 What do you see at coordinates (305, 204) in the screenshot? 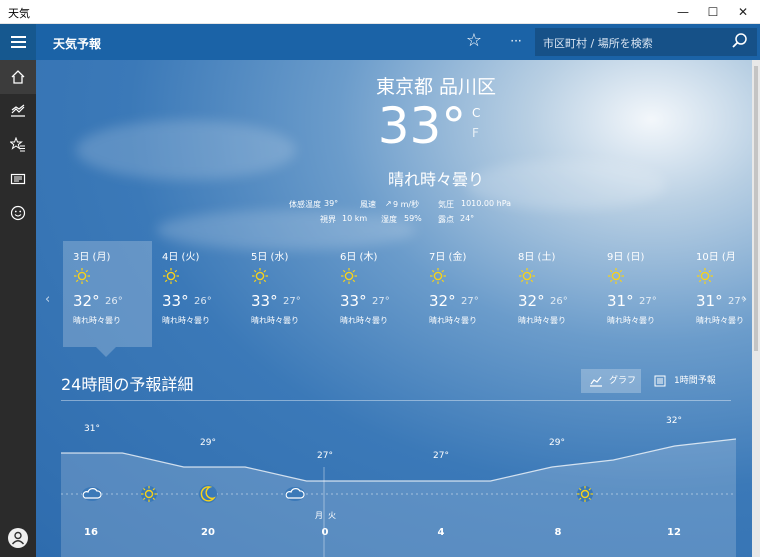
I see `feels-like-label: 体感温度` at bounding box center [305, 204].